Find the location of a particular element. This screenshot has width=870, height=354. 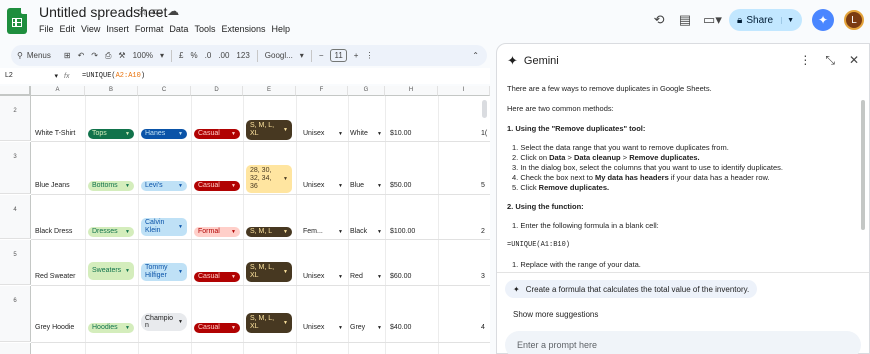

menu-tools: Tools is located at coordinates (204, 29).